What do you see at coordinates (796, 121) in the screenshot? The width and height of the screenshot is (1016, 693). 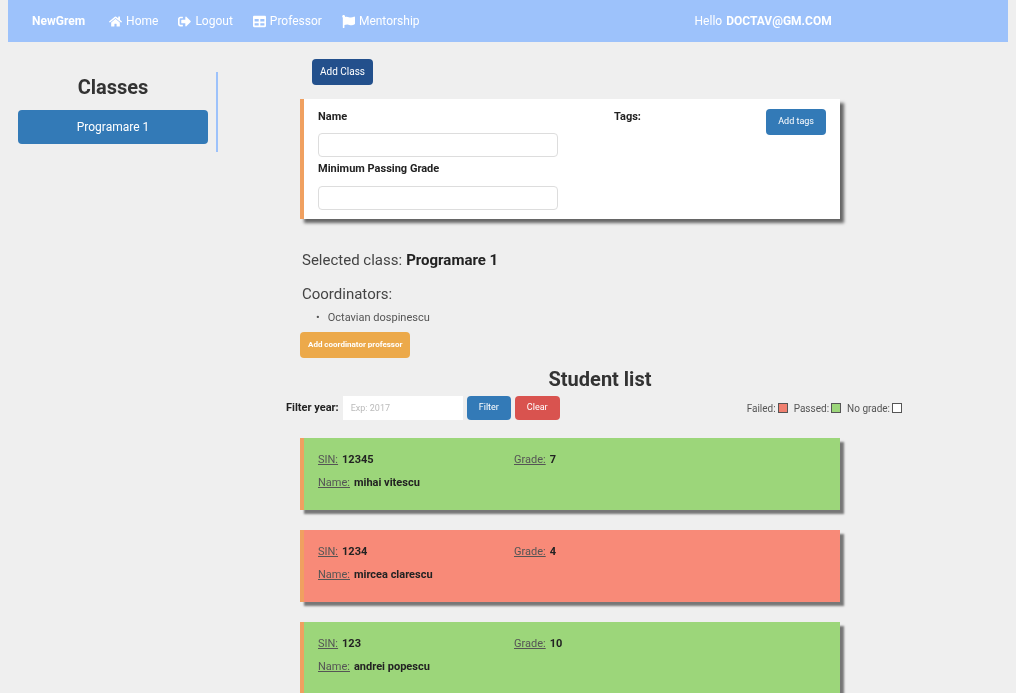 I see `add-tags-button: Add tags` at bounding box center [796, 121].